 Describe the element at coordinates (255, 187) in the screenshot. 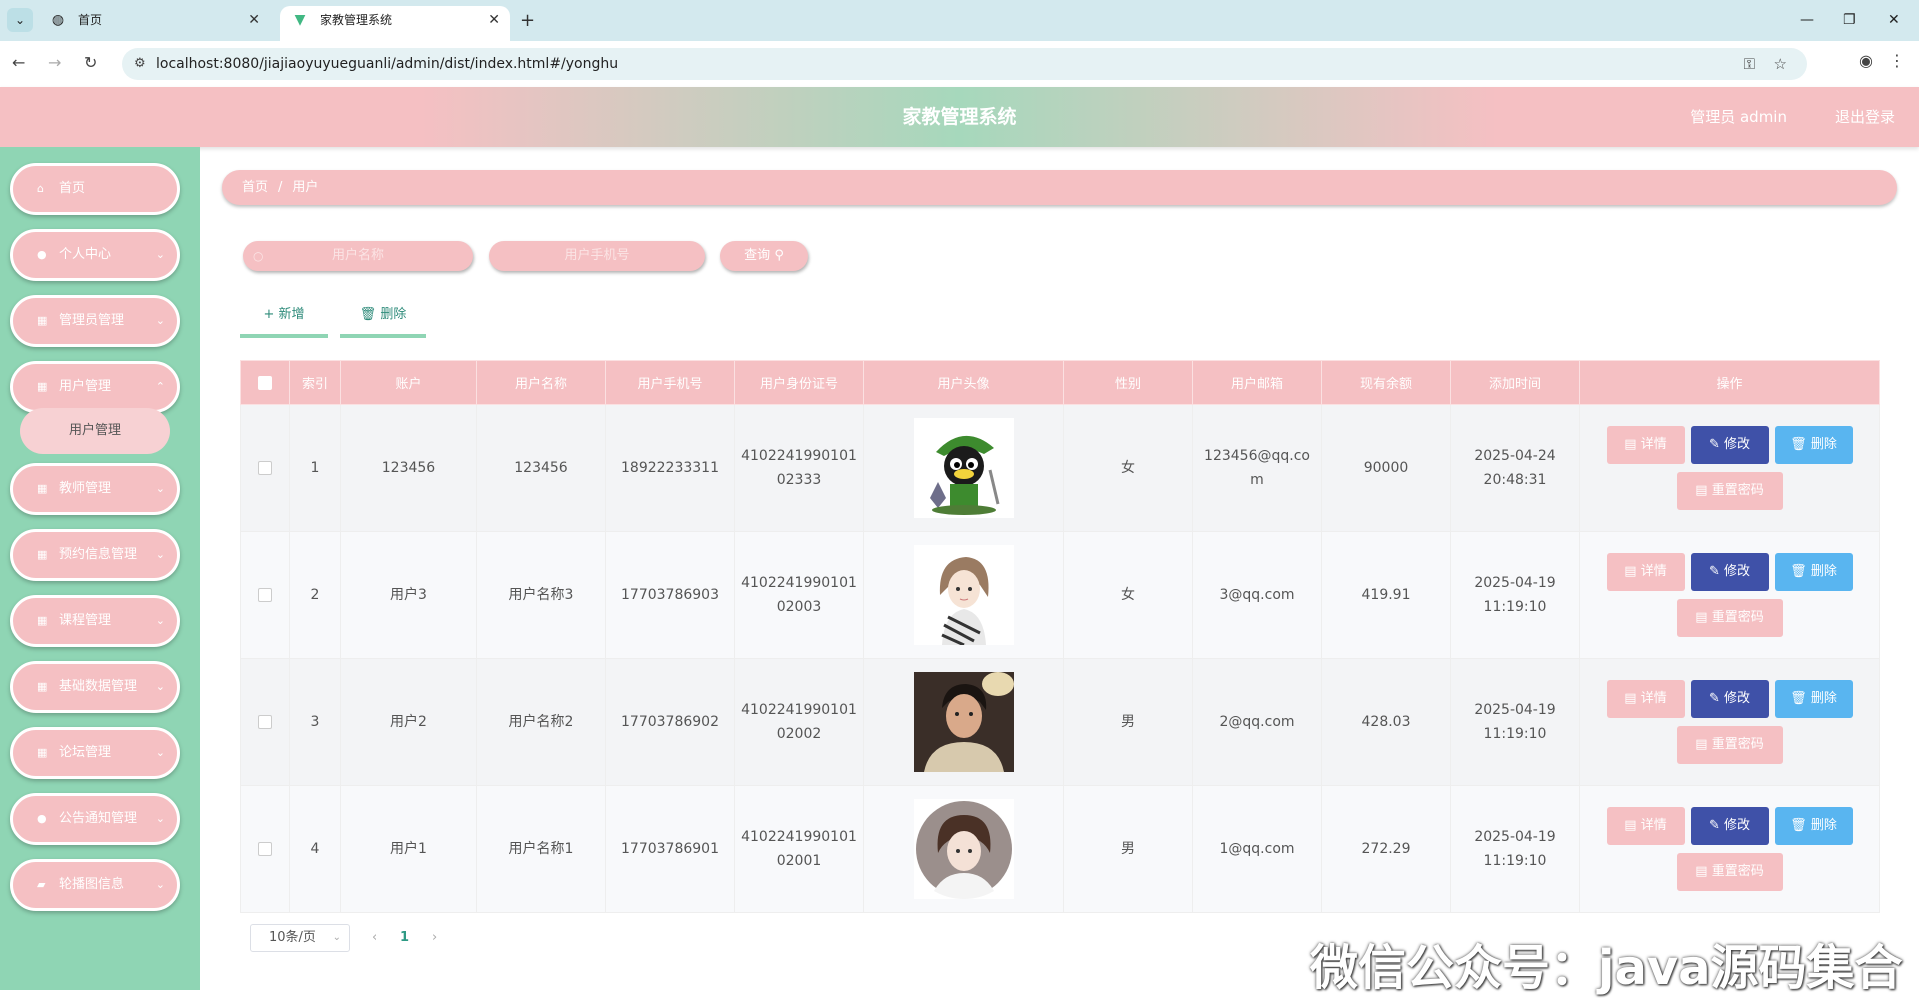

I see `breadcrumb-home: 首页` at that location.